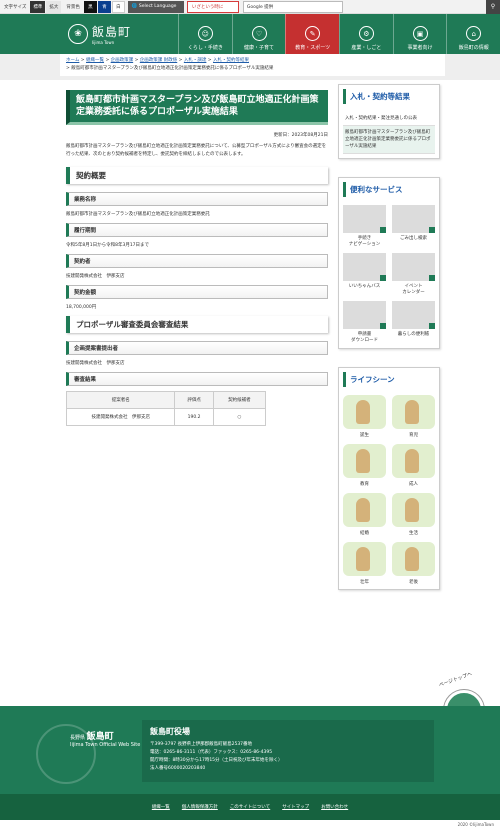 The width and height of the screenshot is (500, 832). Describe the element at coordinates (95, 60) in the screenshot. I see `breadcrumb-org: 組織一覧` at that location.